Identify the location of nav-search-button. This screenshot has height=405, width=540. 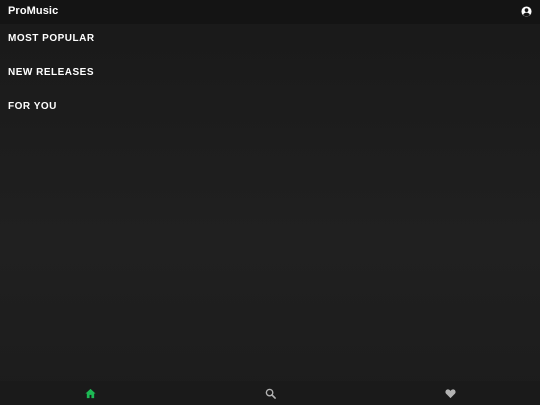
(270, 393).